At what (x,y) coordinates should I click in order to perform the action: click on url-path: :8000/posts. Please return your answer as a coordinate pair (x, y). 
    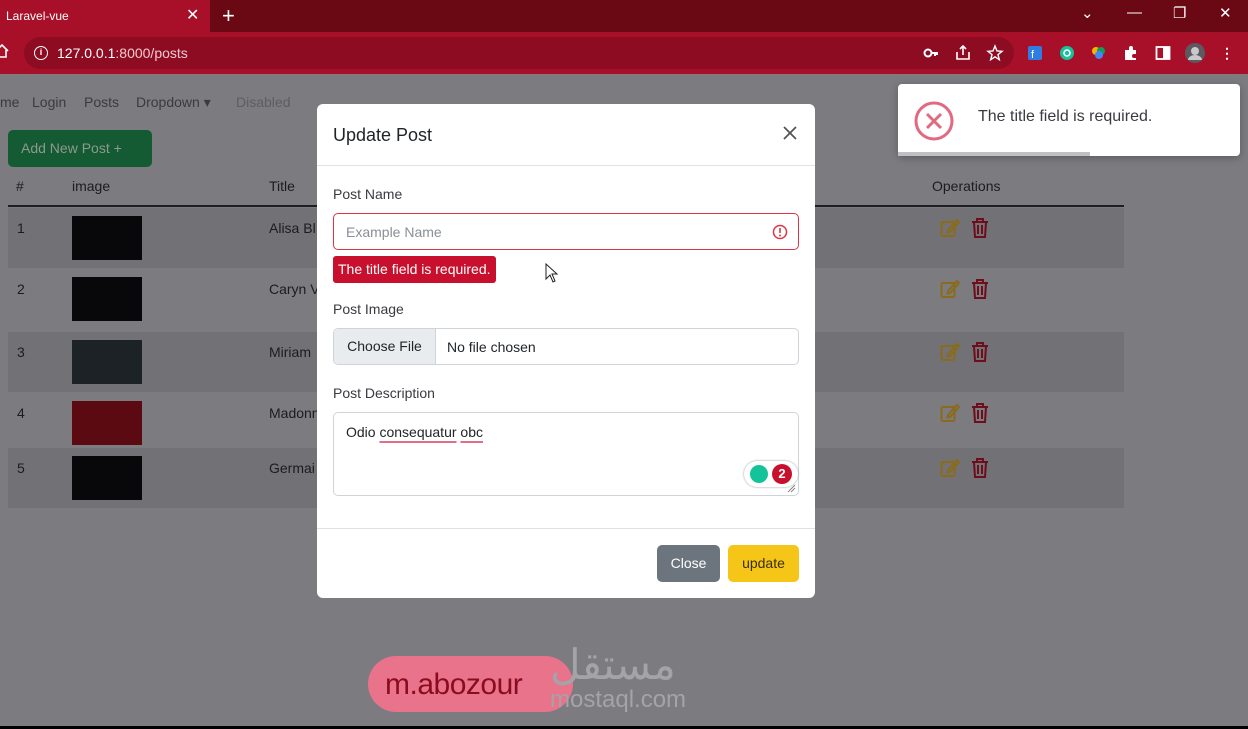
    Looking at the image, I should click on (151, 53).